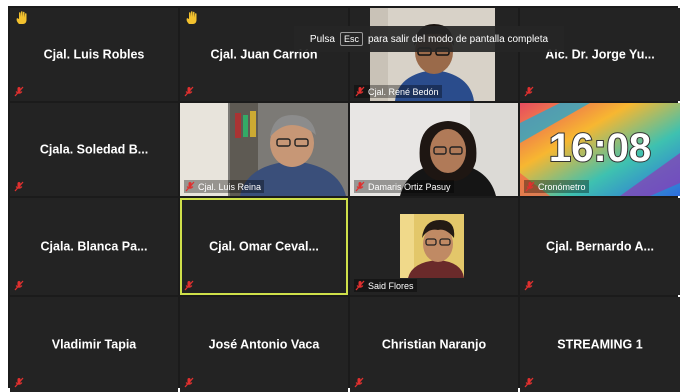 The image size is (680, 392). I want to click on participant-tile: Vladimir Tapia, so click(94, 344).